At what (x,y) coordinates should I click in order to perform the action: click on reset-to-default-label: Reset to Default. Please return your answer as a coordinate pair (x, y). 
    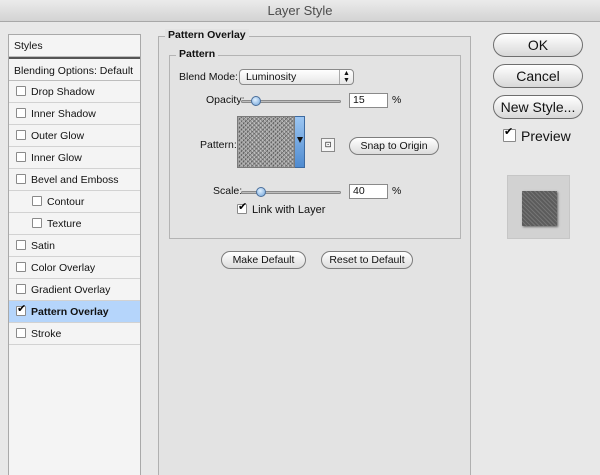
    Looking at the image, I should click on (367, 260).